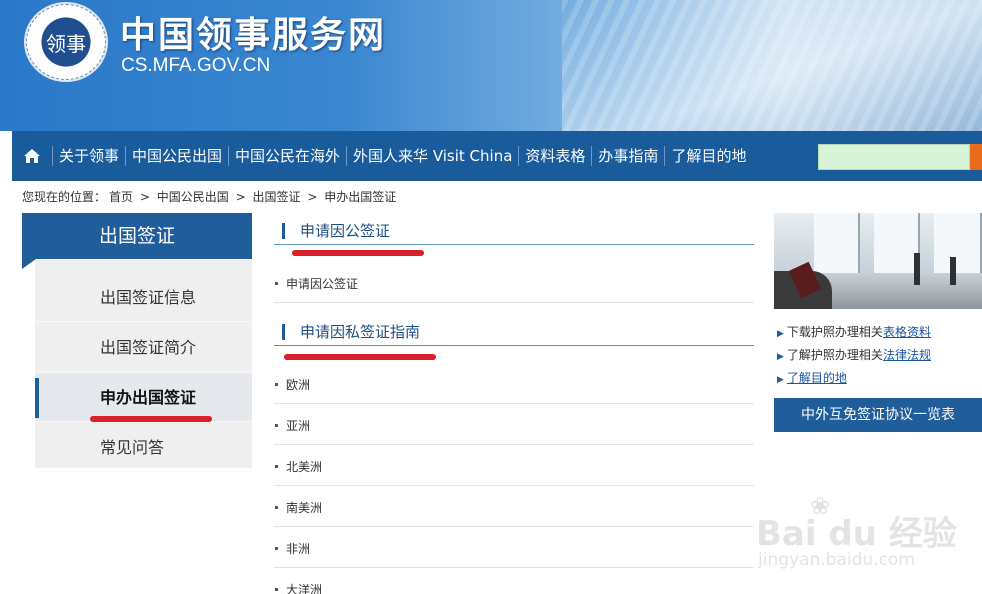 This screenshot has width=982, height=594. I want to click on right-link-forms: ▶ 下载护照办理相关表格资料, so click(854, 331).